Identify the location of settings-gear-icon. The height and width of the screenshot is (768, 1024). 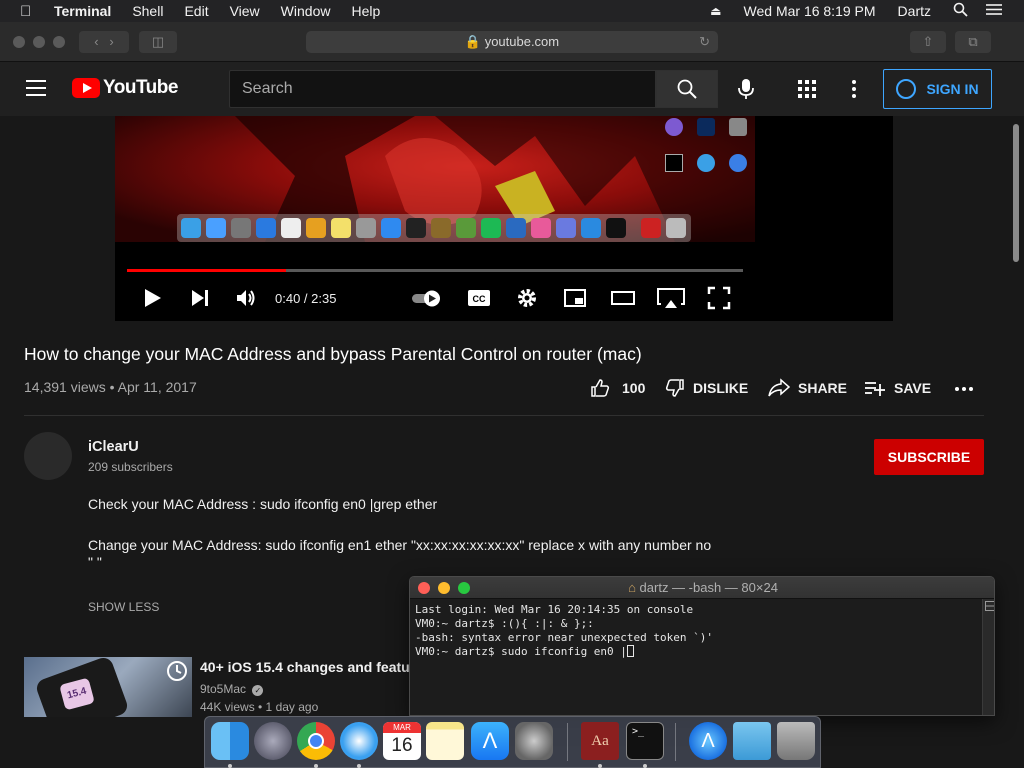
(527, 298).